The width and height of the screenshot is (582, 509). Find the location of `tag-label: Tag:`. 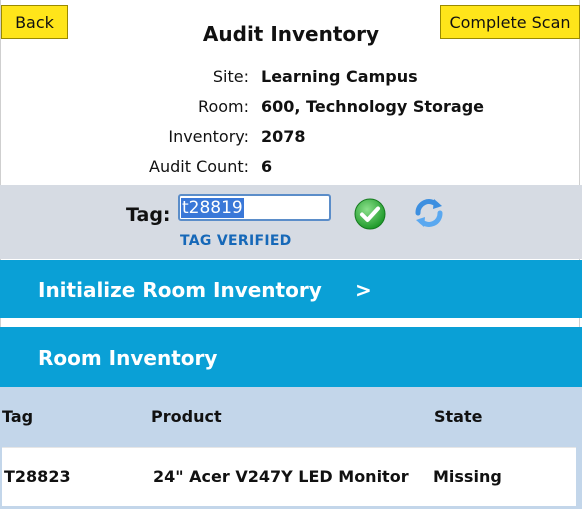

tag-label: Tag: is located at coordinates (148, 215).